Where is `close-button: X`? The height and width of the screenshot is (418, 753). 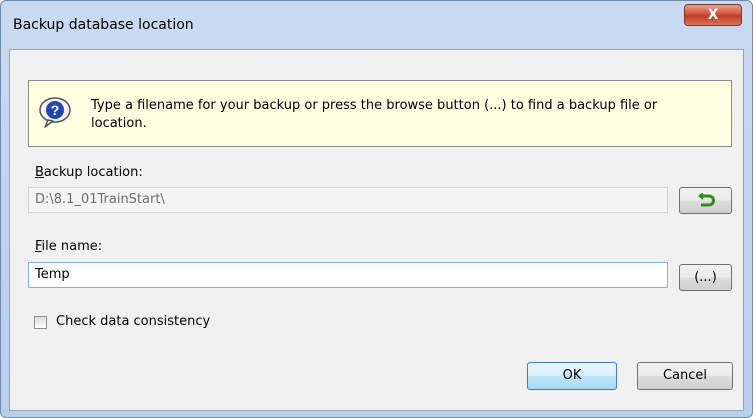
close-button: X is located at coordinates (713, 15).